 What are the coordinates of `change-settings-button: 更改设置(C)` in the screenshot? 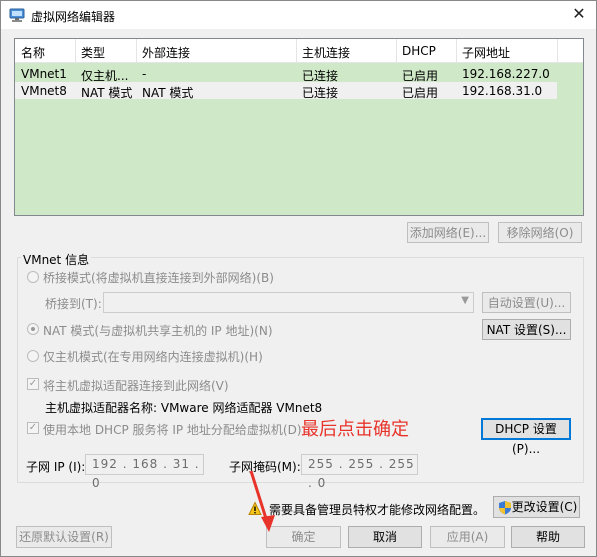 It's located at (536, 507).